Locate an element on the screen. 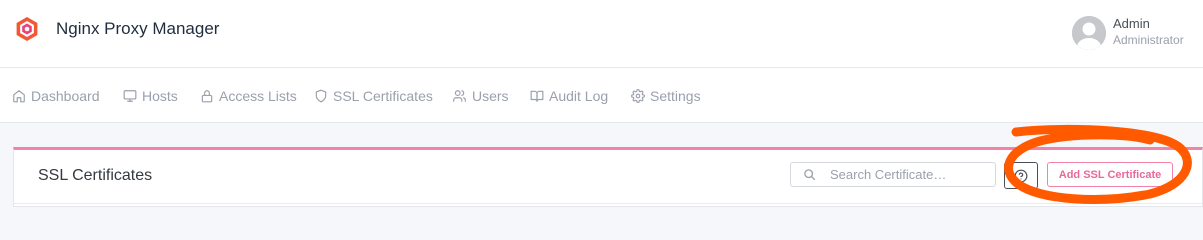 The height and width of the screenshot is (240, 1203). card-title: SSL Certificates is located at coordinates (95, 175).